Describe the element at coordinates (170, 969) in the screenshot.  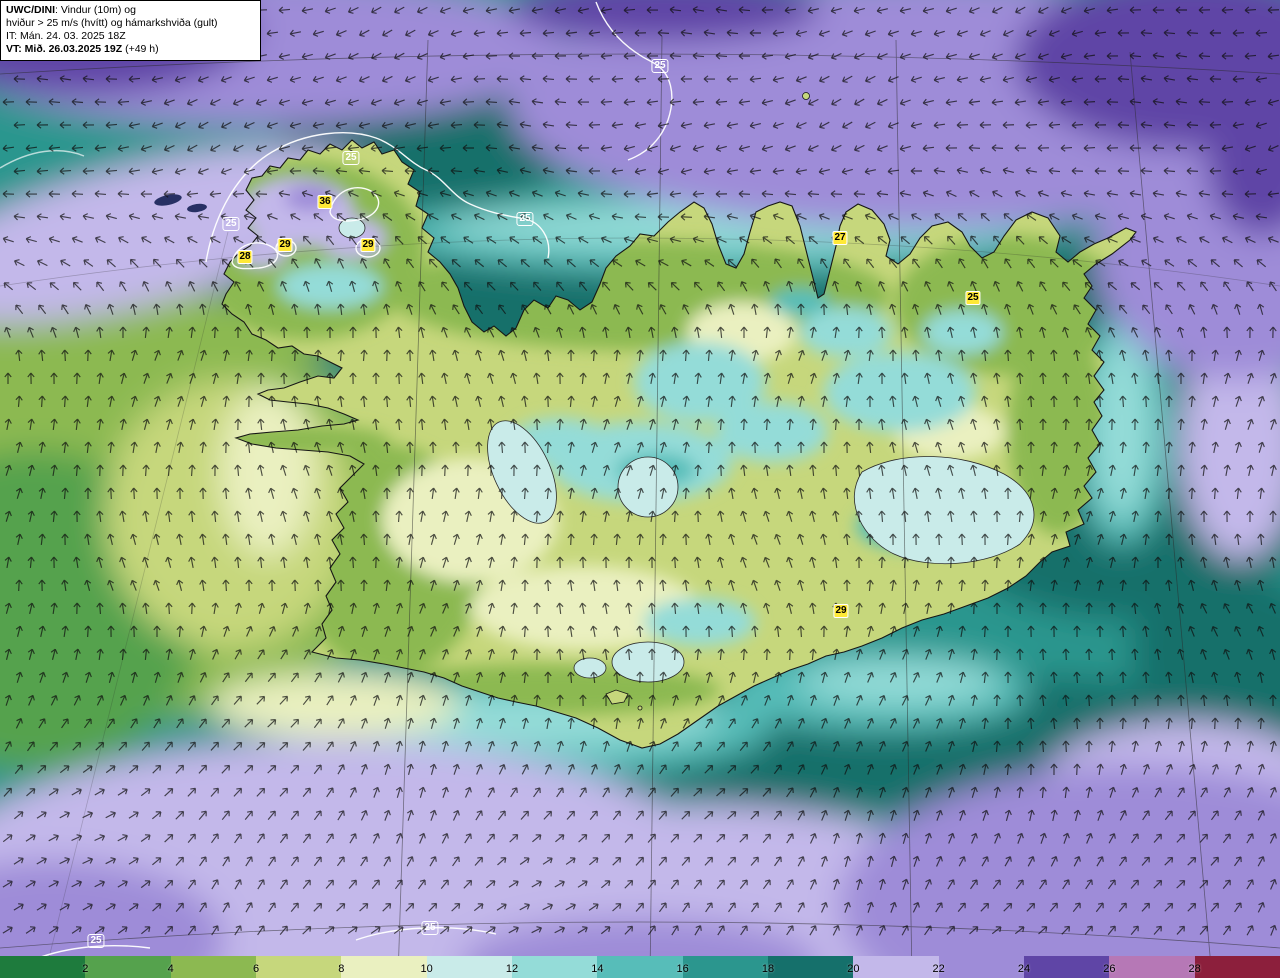
I see `colorbar-tick-label: 4` at that location.